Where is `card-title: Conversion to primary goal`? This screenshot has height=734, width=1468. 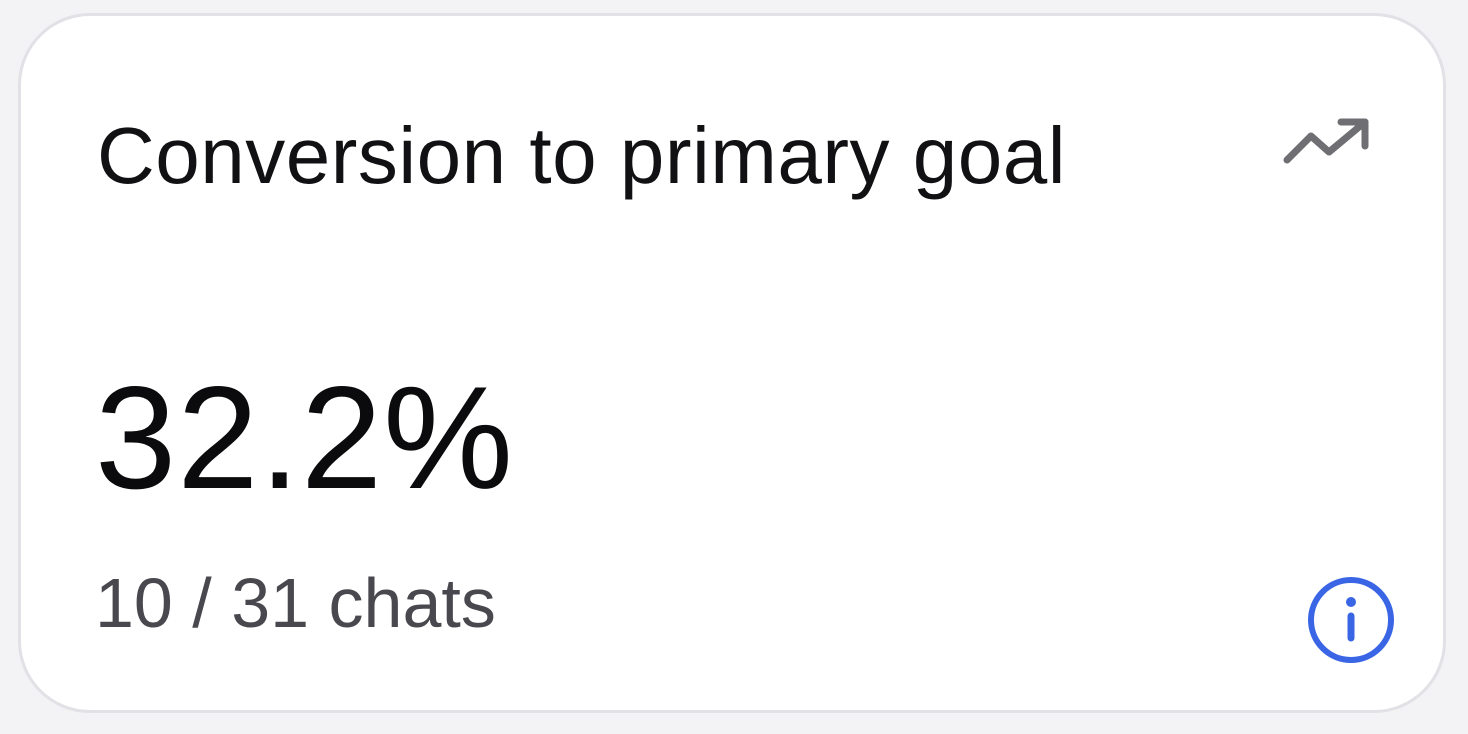 card-title: Conversion to primary goal is located at coordinates (581, 155).